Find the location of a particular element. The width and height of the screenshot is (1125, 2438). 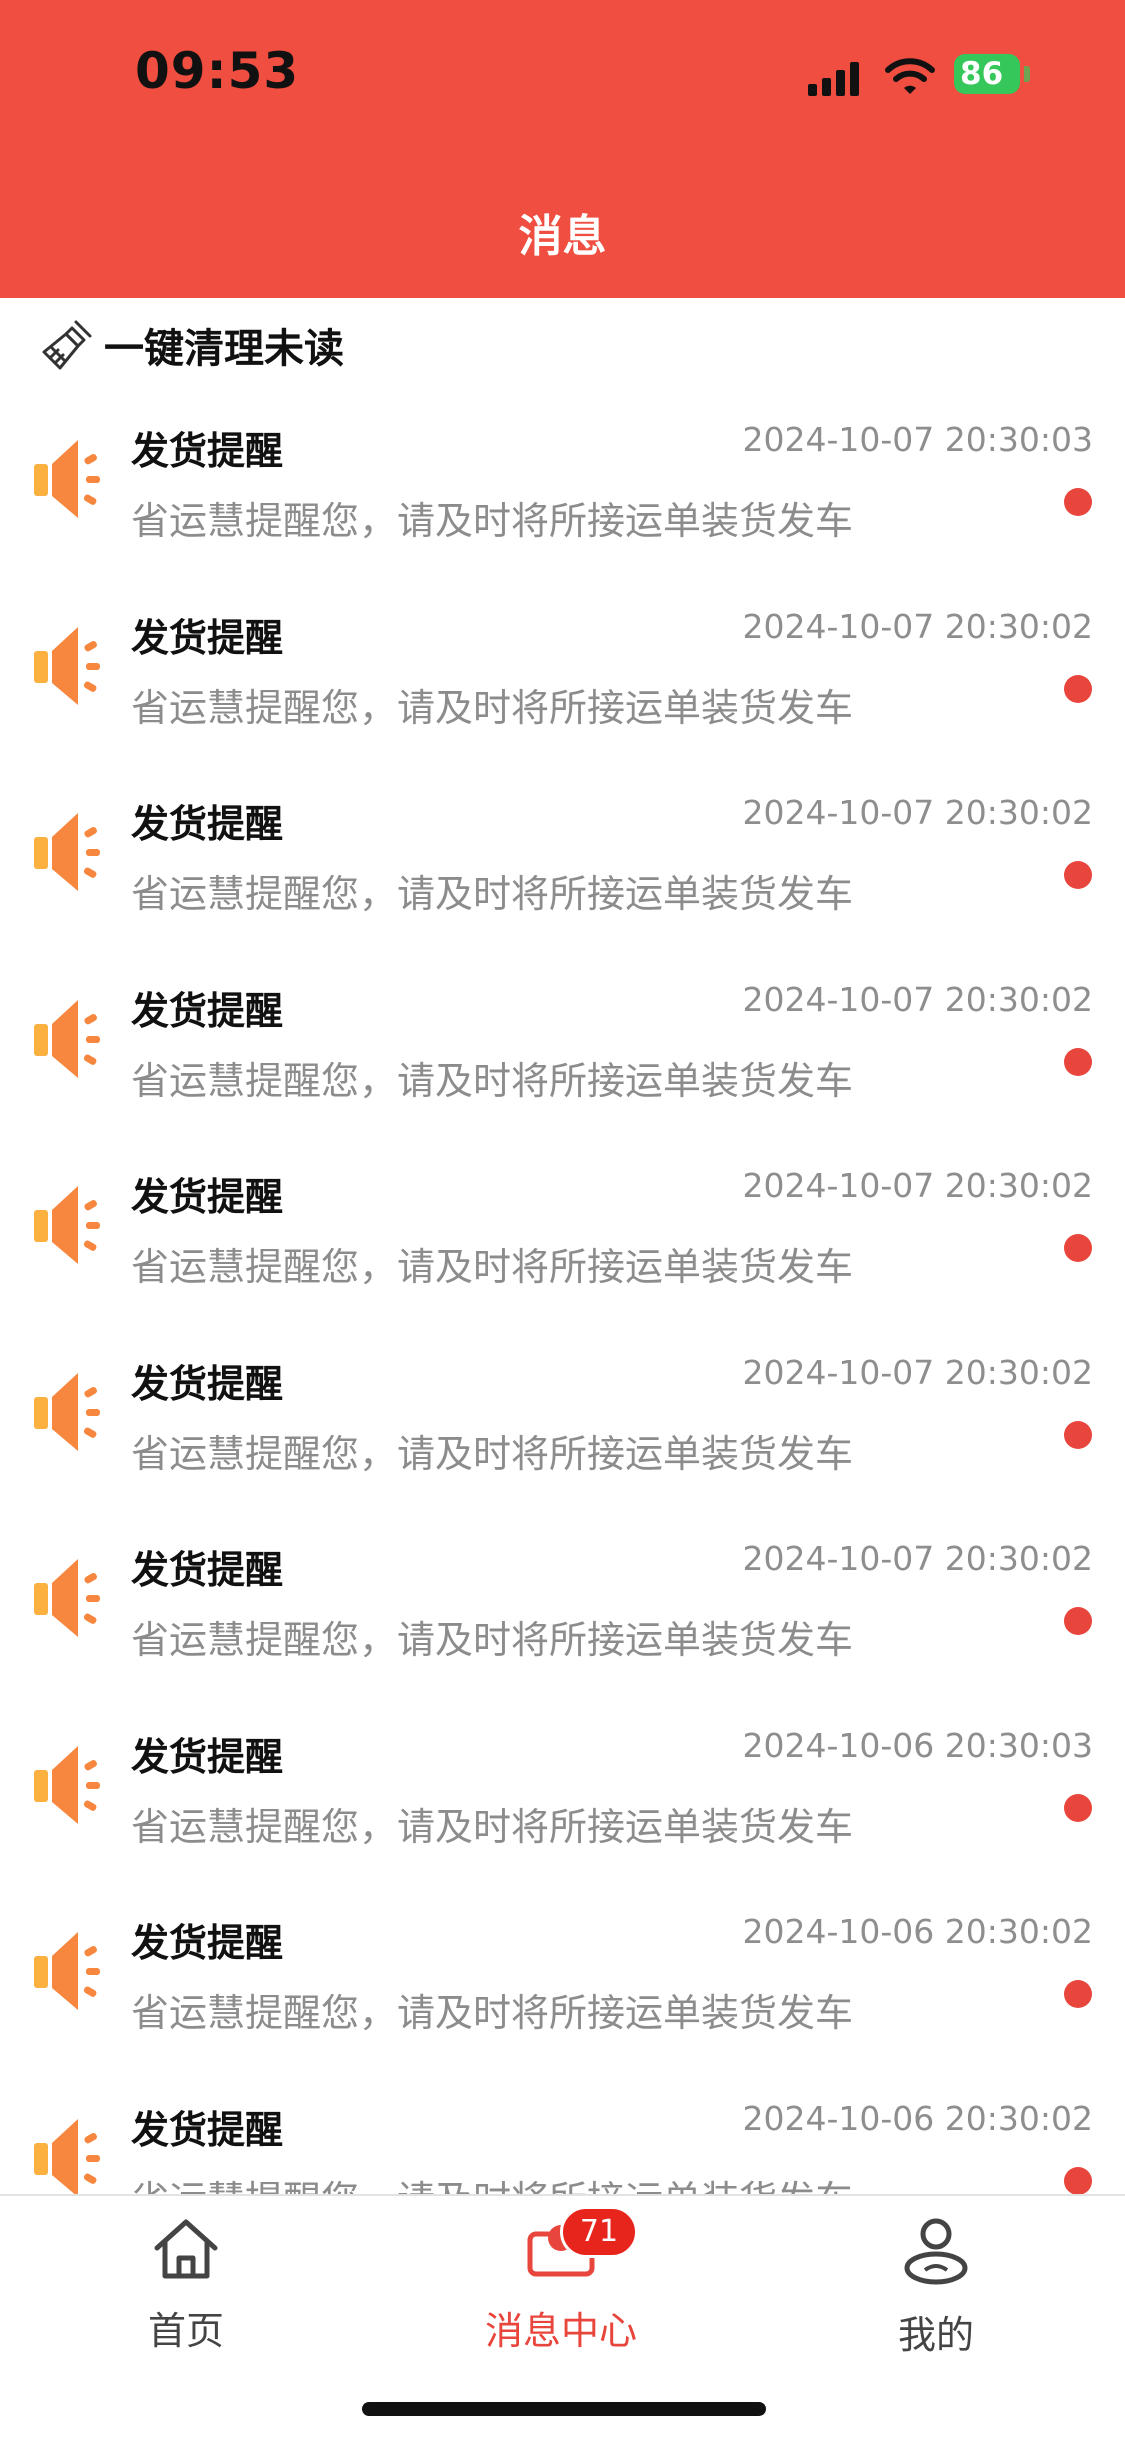

page-title: 消息 is located at coordinates (562, 236).